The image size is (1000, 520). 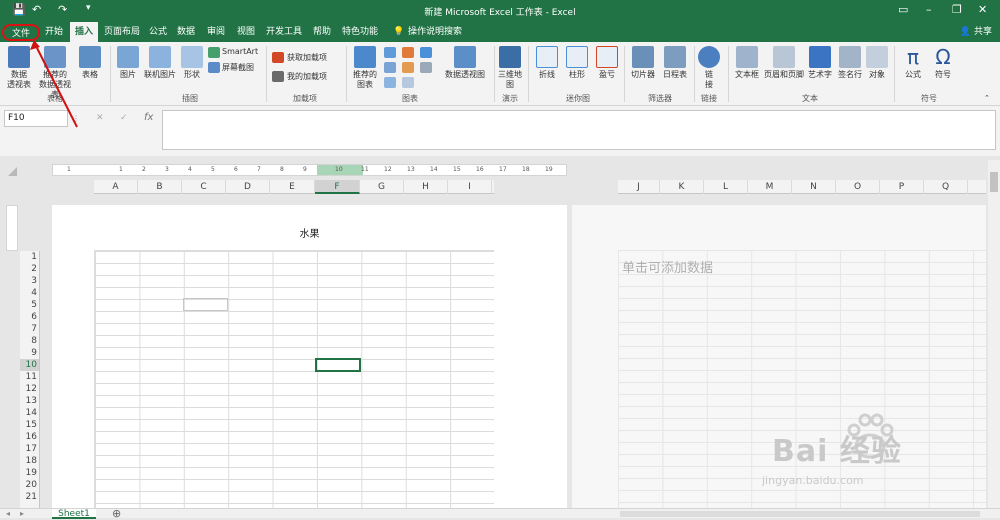 I want to click on slicer-button: 切片器, so click(x=643, y=63).